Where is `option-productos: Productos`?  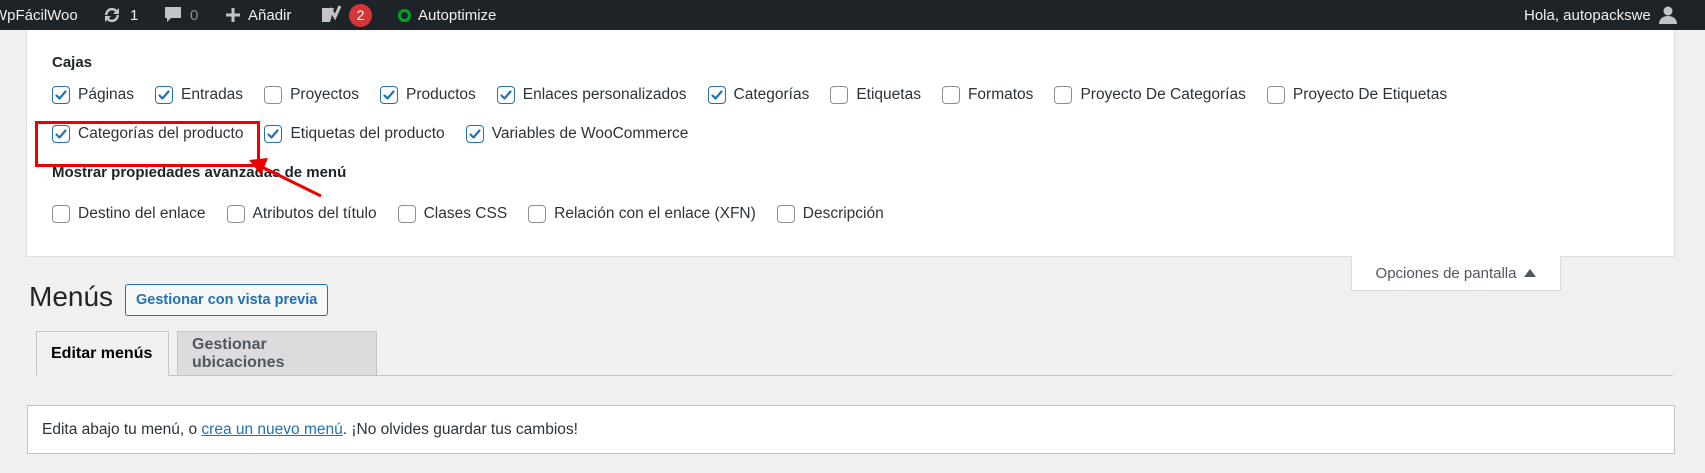 option-productos: Productos is located at coordinates (427, 95).